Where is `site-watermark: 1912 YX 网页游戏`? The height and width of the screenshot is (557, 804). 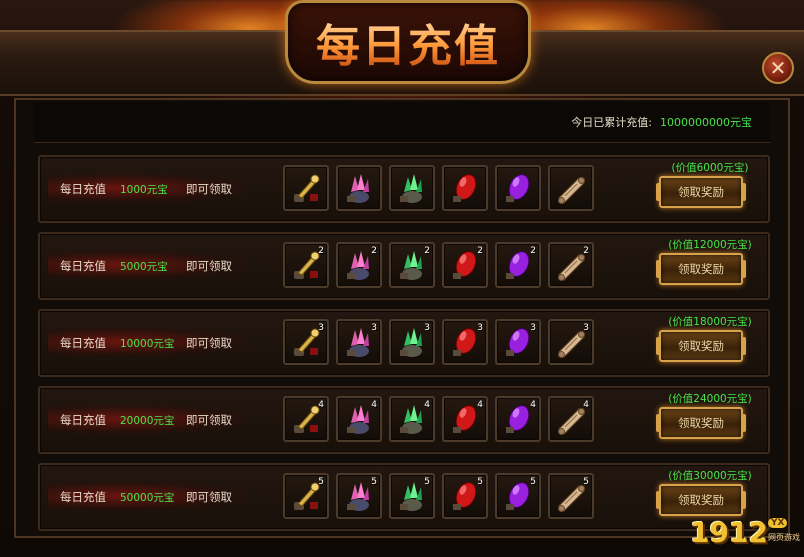 site-watermark: 1912 YX 网页游戏 is located at coordinates (745, 535).